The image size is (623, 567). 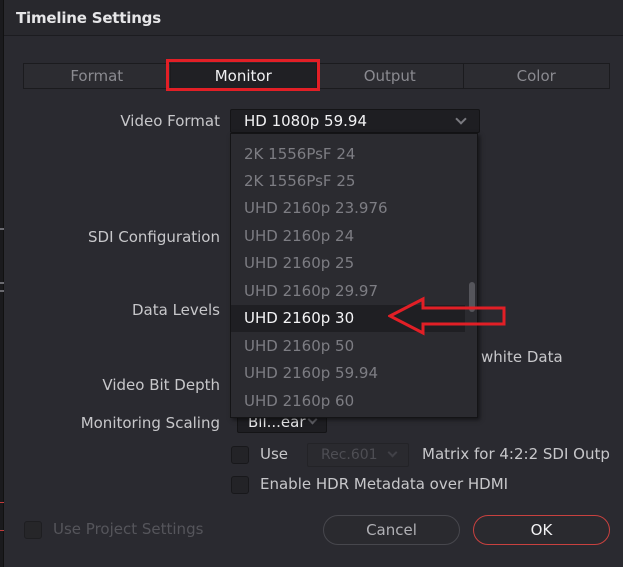 What do you see at coordinates (348, 236) in the screenshot?
I see `dropdown-option: UHD 2160p 24` at bounding box center [348, 236].